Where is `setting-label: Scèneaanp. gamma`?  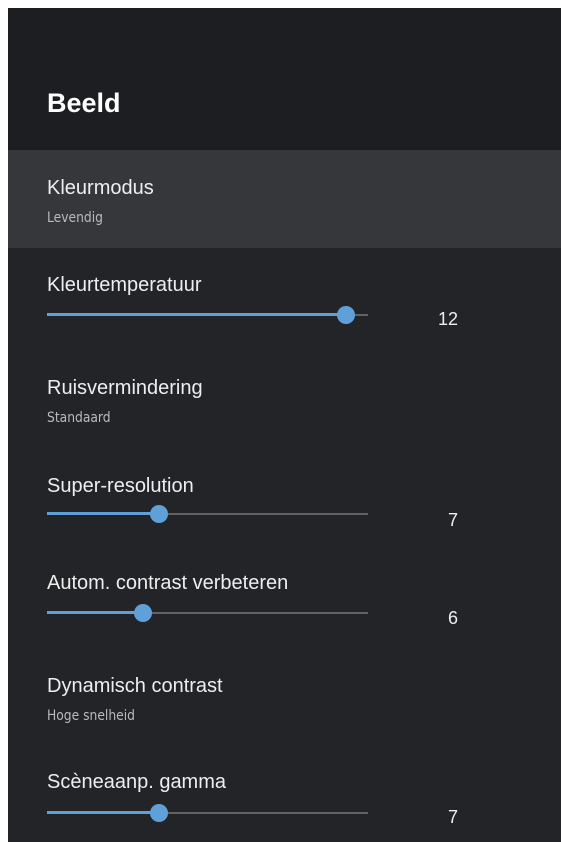
setting-label: Scèneaanp. gamma is located at coordinates (137, 782).